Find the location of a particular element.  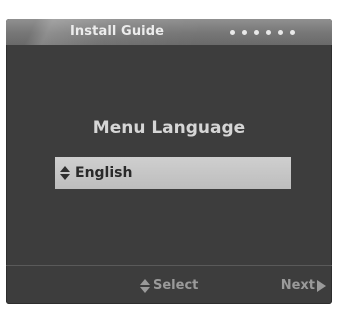

language-selector: English is located at coordinates (173, 173).